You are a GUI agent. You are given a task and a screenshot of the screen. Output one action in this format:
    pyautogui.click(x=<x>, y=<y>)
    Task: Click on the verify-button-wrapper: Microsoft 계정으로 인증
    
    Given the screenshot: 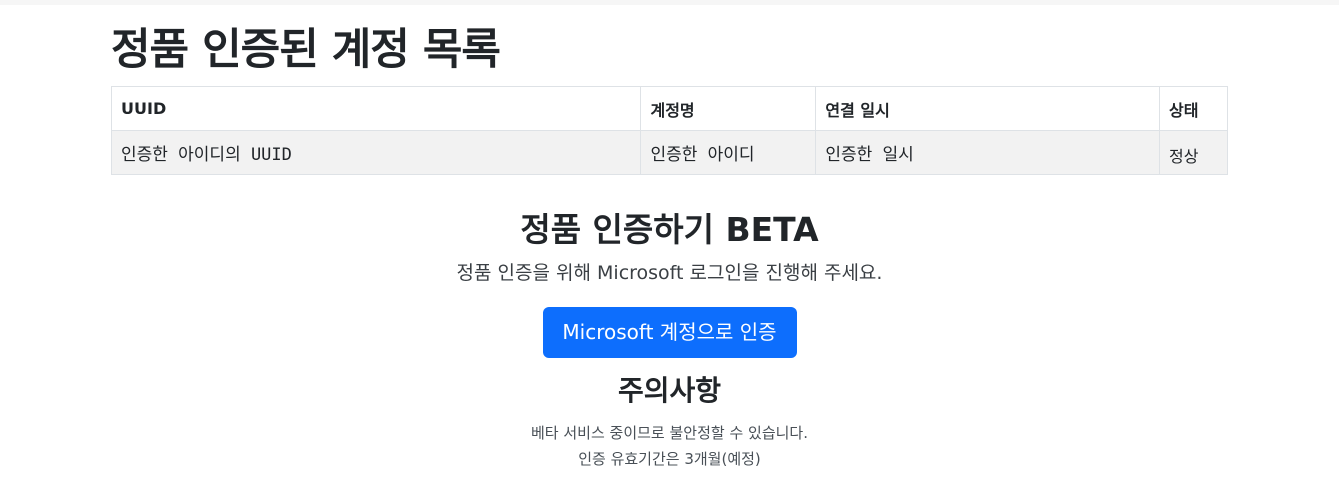 What is the action you would take?
    pyautogui.click(x=669, y=332)
    